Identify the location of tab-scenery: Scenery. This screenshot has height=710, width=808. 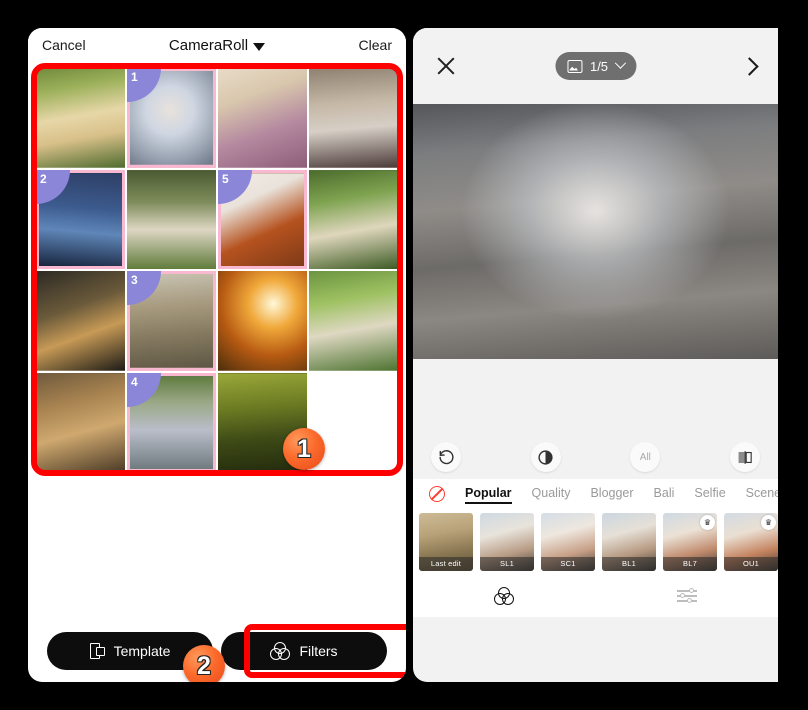
(762, 494).